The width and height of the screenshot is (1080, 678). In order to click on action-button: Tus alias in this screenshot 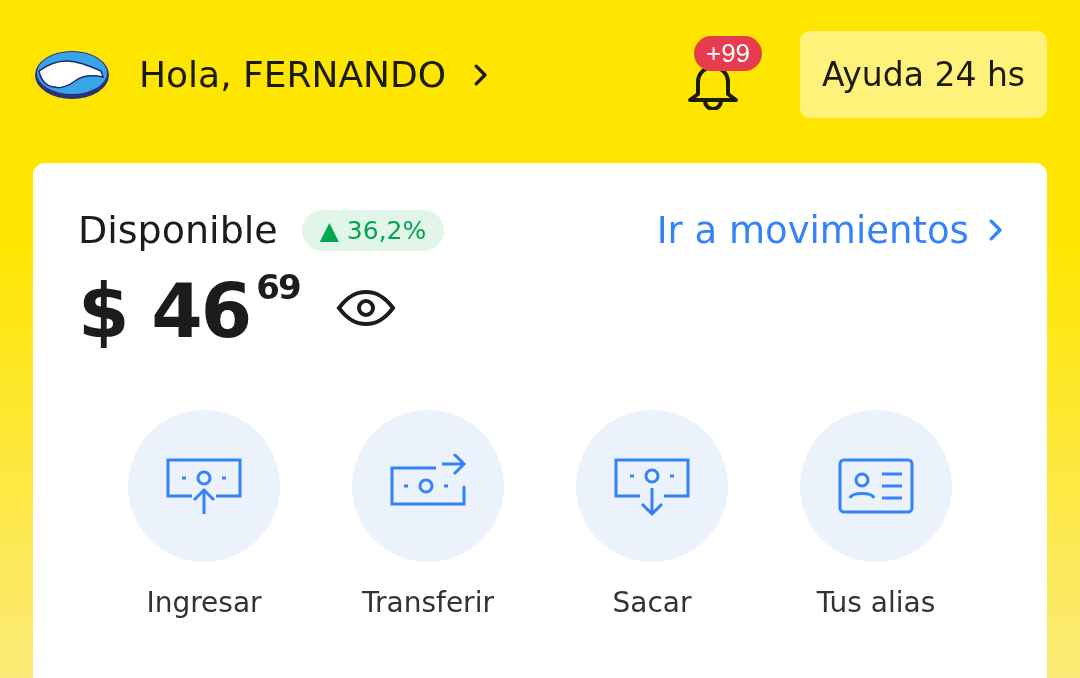, I will do `click(876, 514)`.